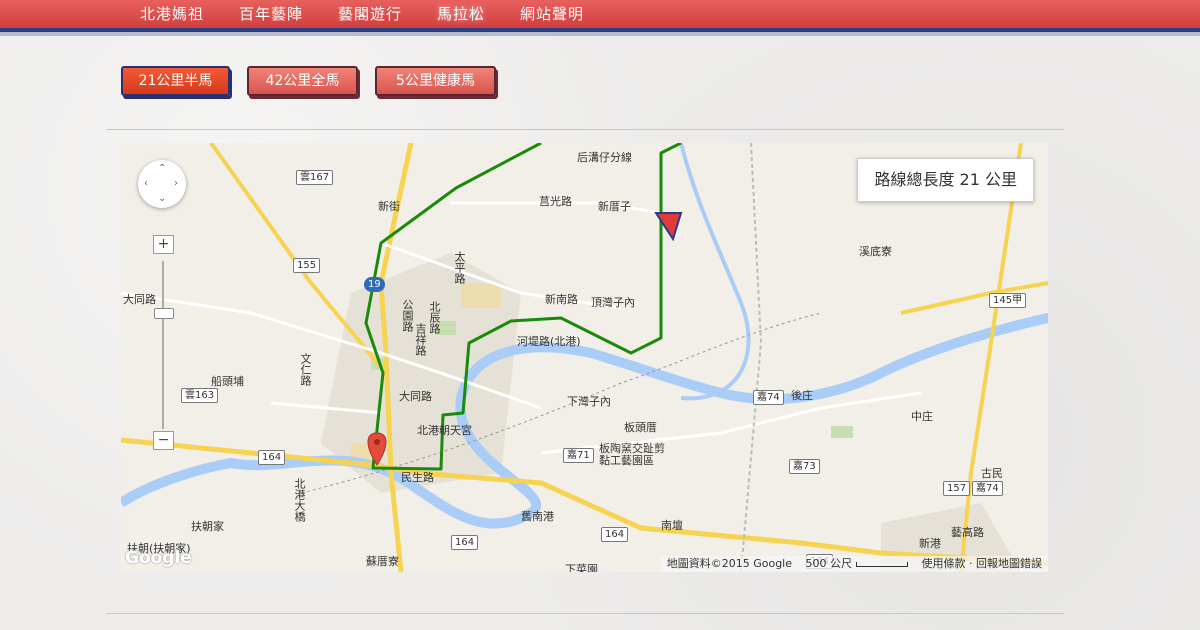  Describe the element at coordinates (802, 395) in the screenshot. I see `map-label-houzhuang: 後庄` at that location.